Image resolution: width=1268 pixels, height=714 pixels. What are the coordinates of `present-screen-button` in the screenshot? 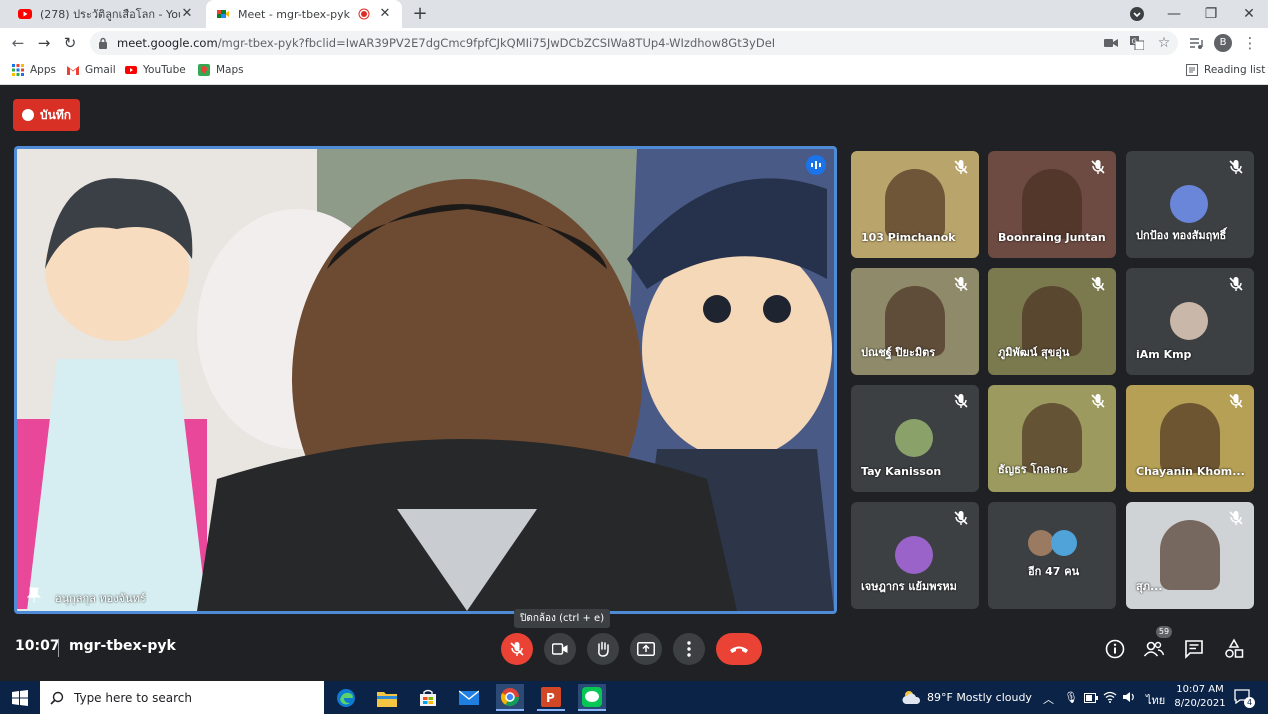 It's located at (646, 649).